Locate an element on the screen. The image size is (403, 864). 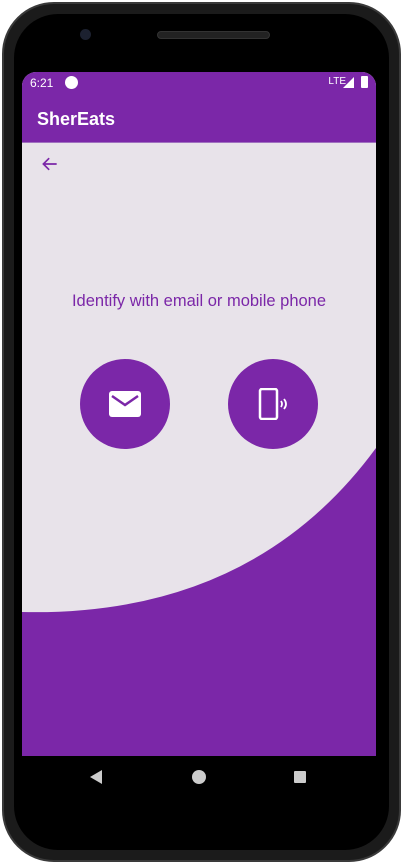
app-bar: SherEats is located at coordinates (199, 118).